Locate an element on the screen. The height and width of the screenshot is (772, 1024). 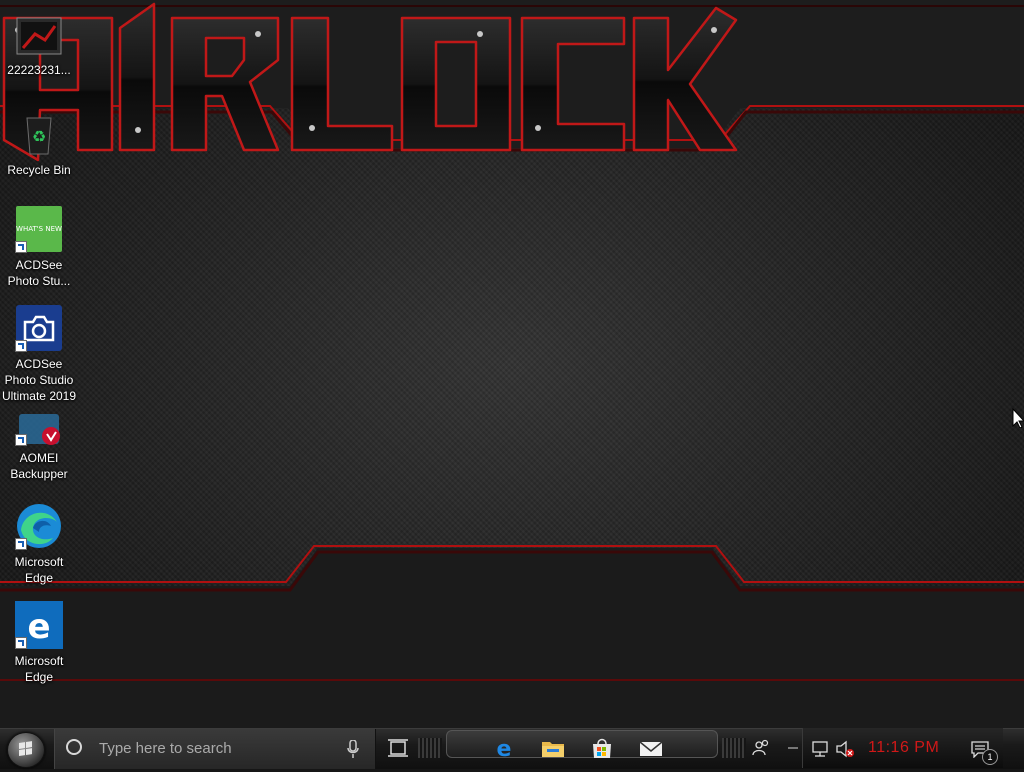
windows-logo-icon is located at coordinates (25, 748).